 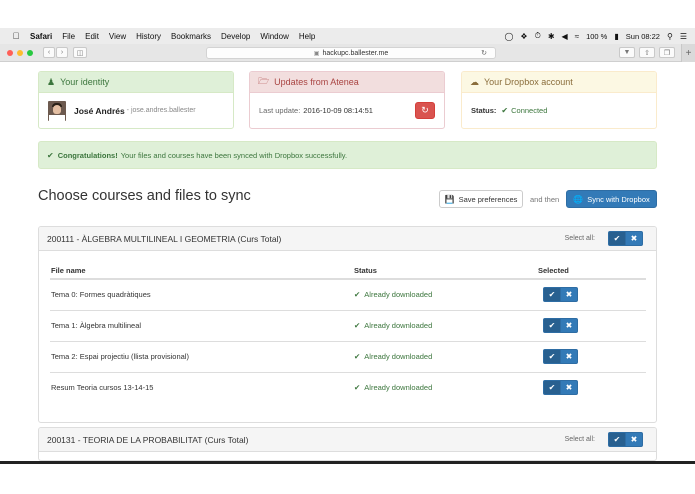 I want to click on user-name: José Andrés, so click(x=99, y=110).